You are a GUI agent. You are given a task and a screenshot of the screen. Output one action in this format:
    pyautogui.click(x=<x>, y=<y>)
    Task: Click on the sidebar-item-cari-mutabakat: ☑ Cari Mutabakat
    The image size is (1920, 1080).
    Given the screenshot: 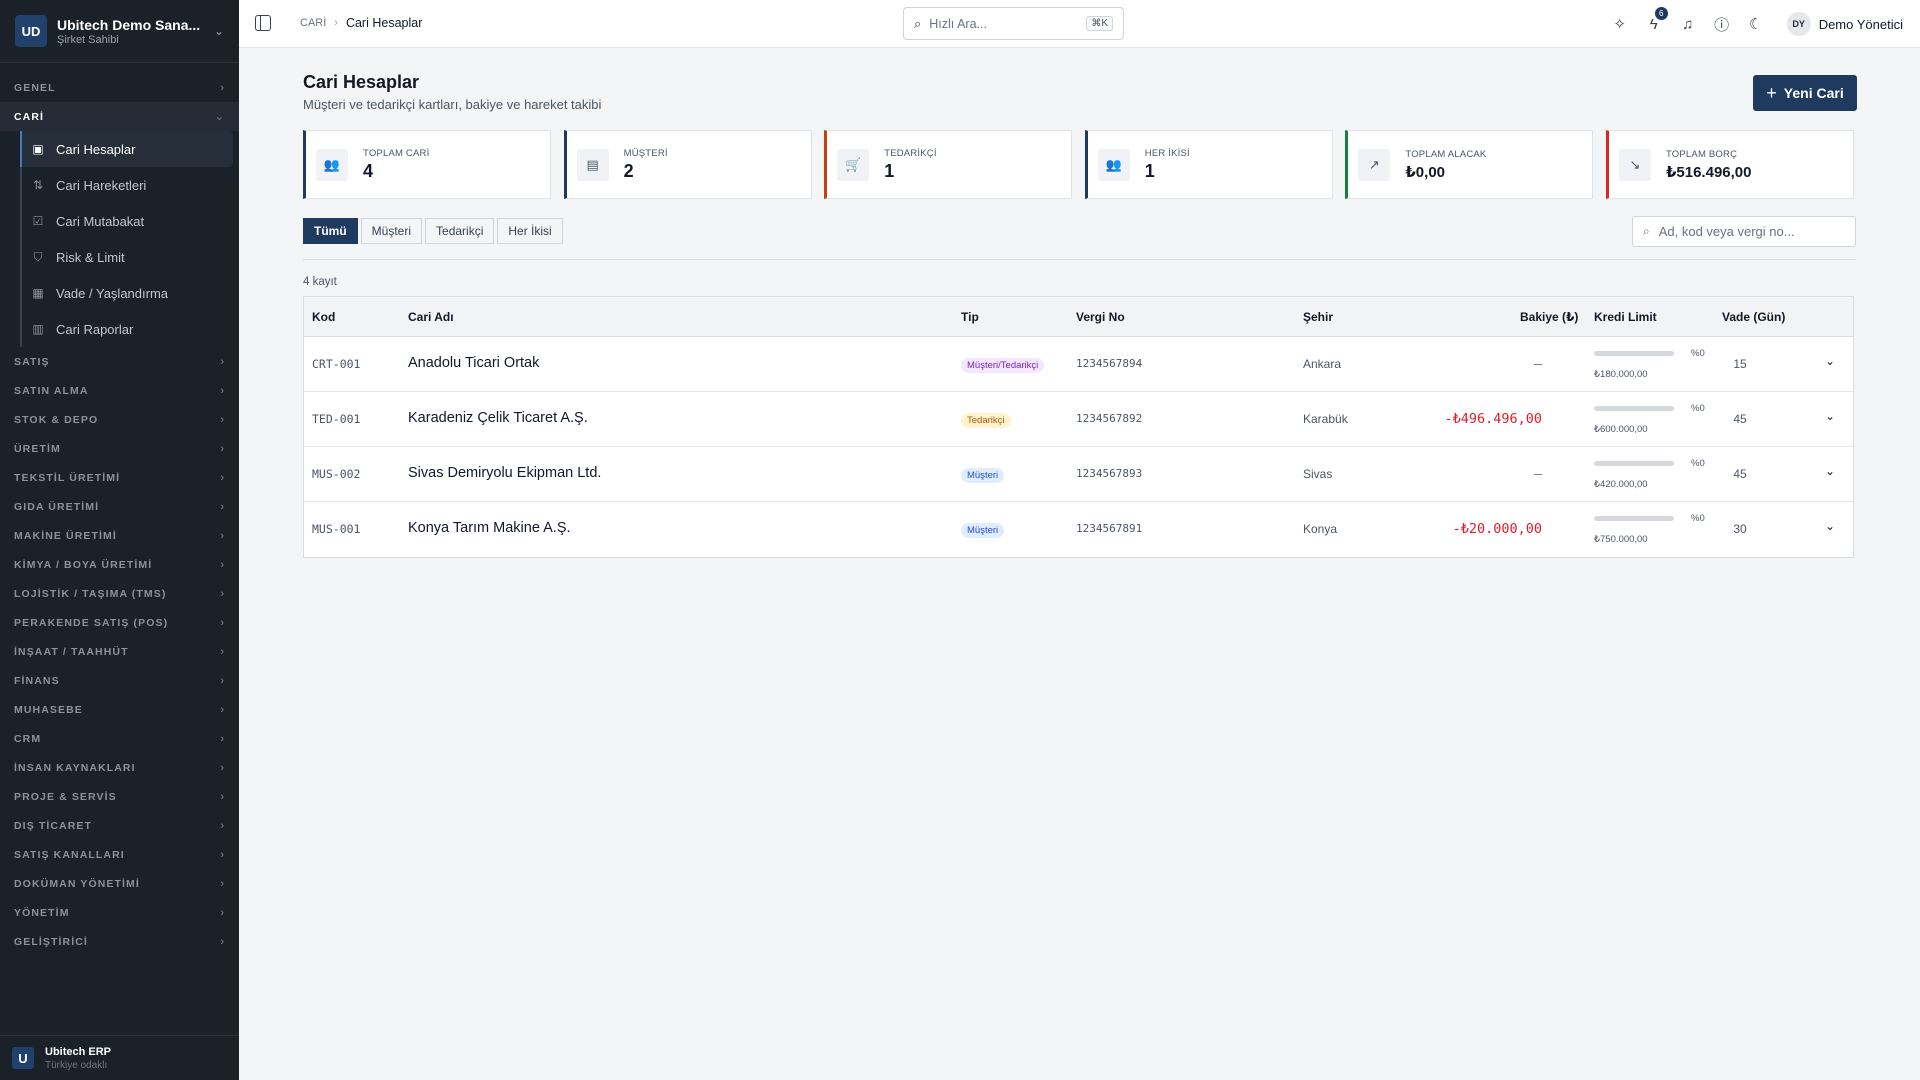 What is the action you would take?
    pyautogui.click(x=126, y=221)
    